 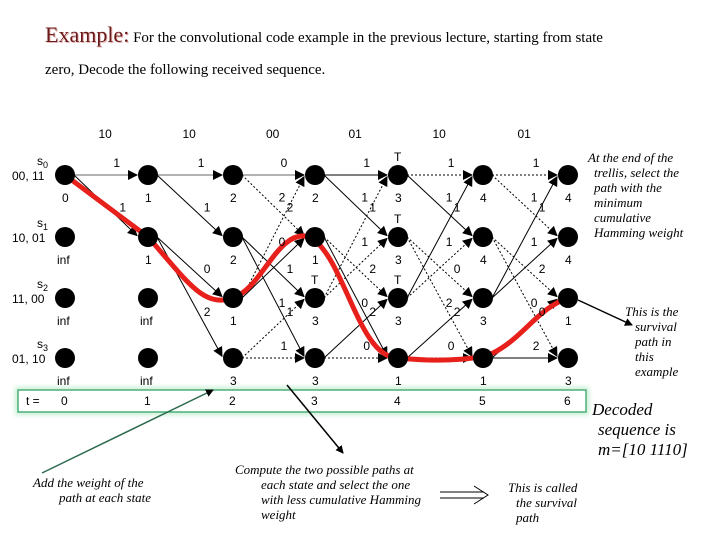 What do you see at coordinates (42, 224) in the screenshot?
I see `state-name: s1` at bounding box center [42, 224].